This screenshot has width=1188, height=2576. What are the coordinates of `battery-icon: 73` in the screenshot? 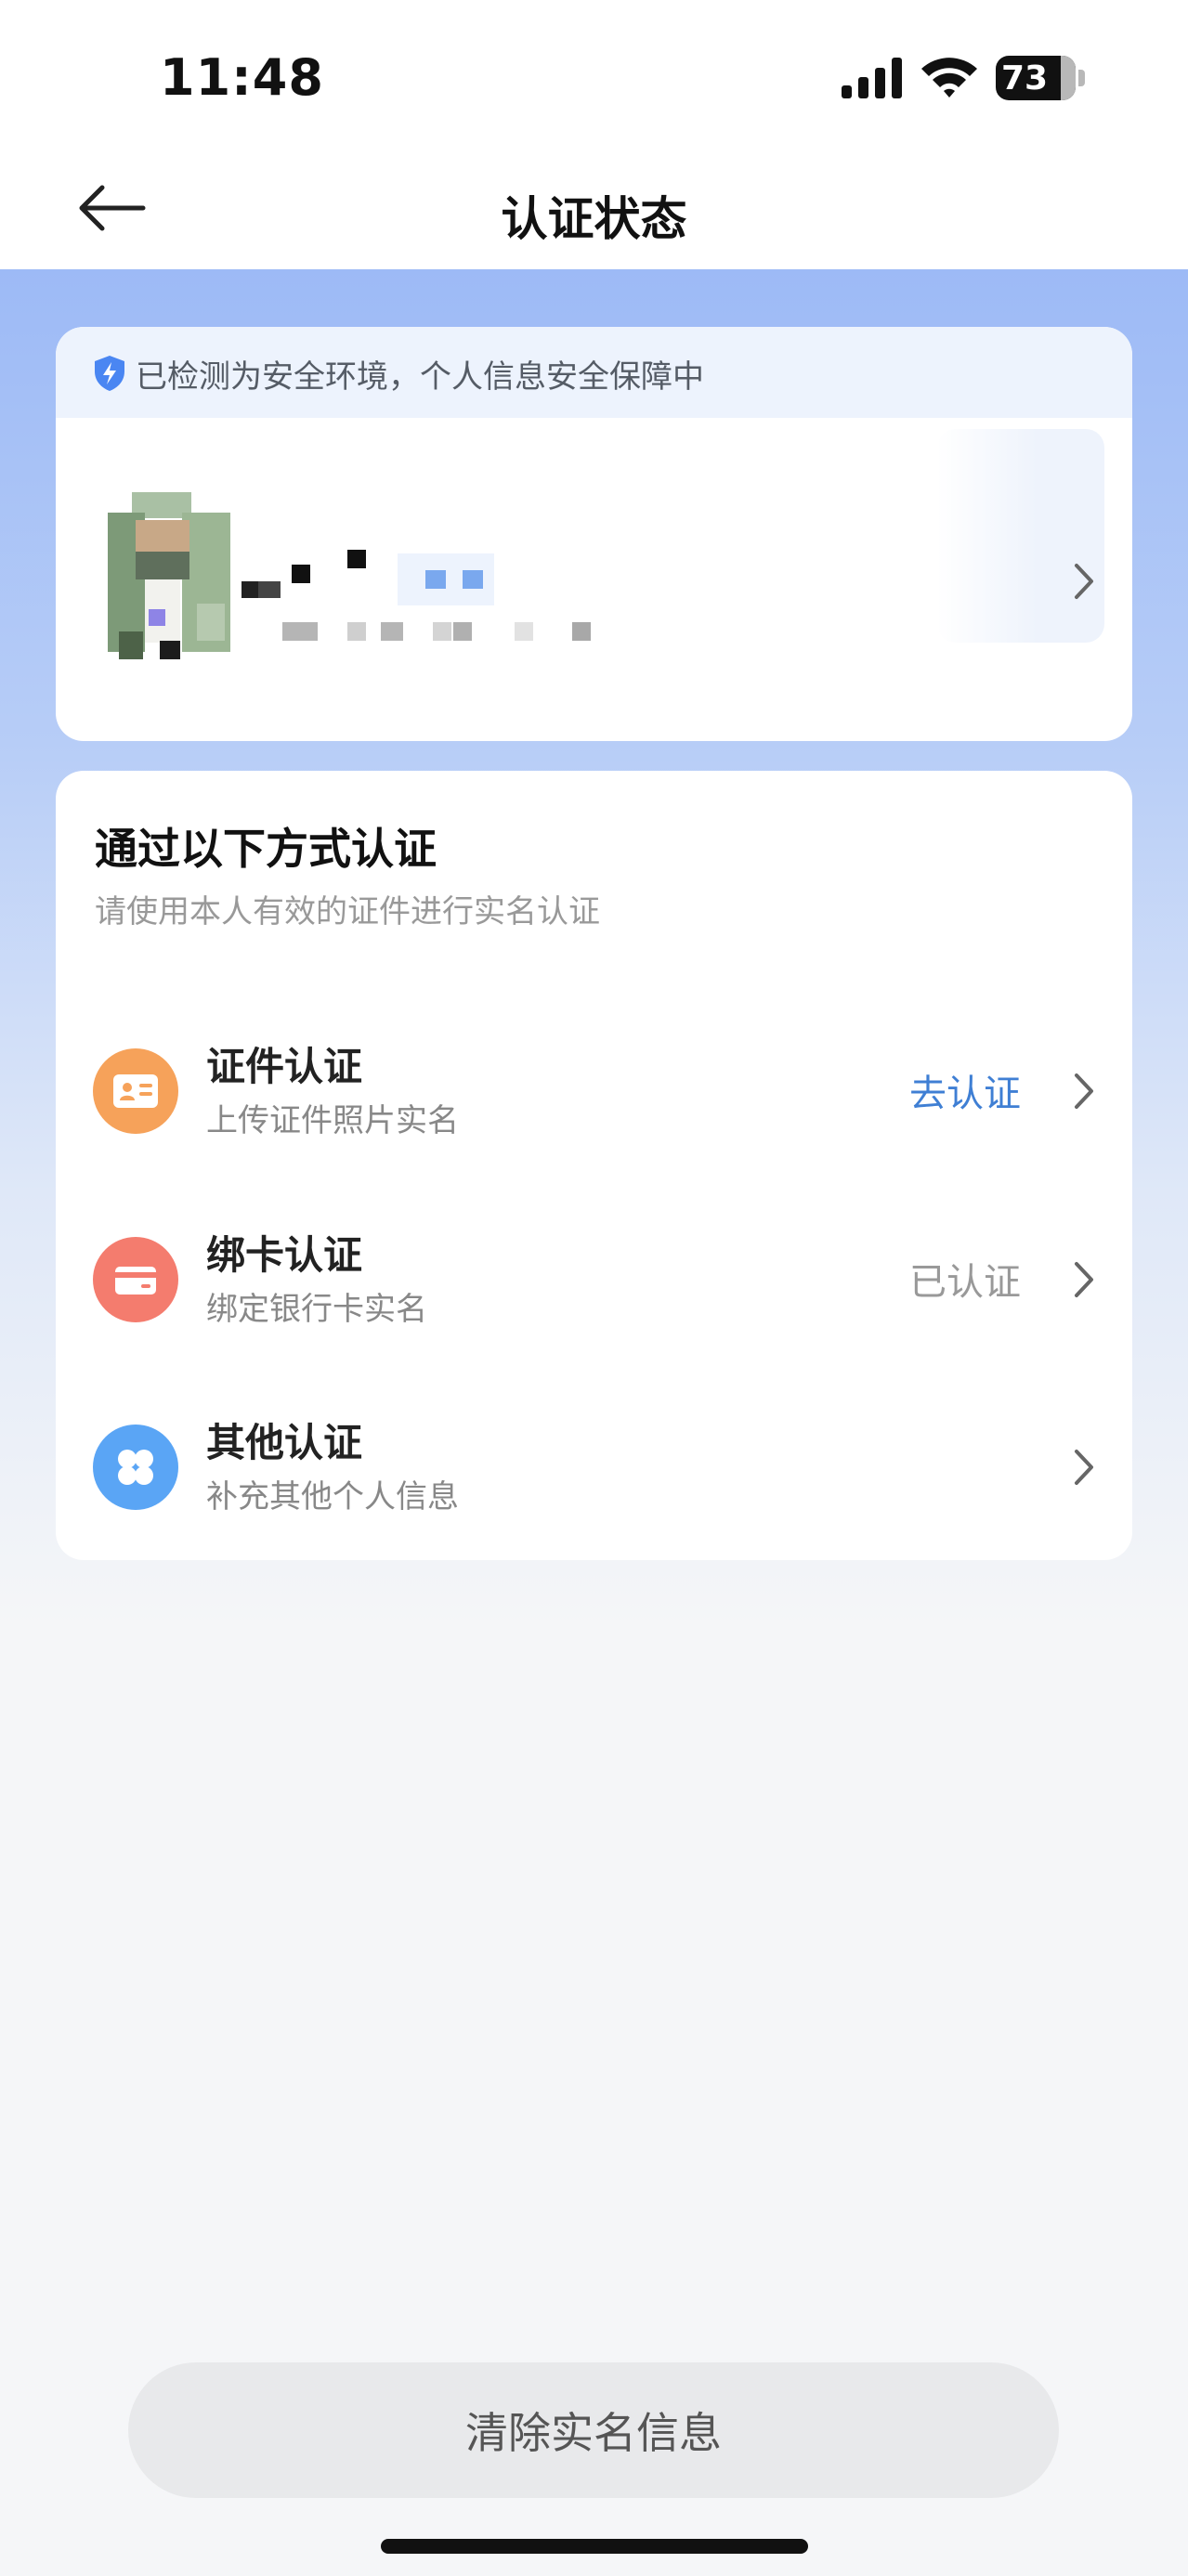 It's located at (1040, 78).